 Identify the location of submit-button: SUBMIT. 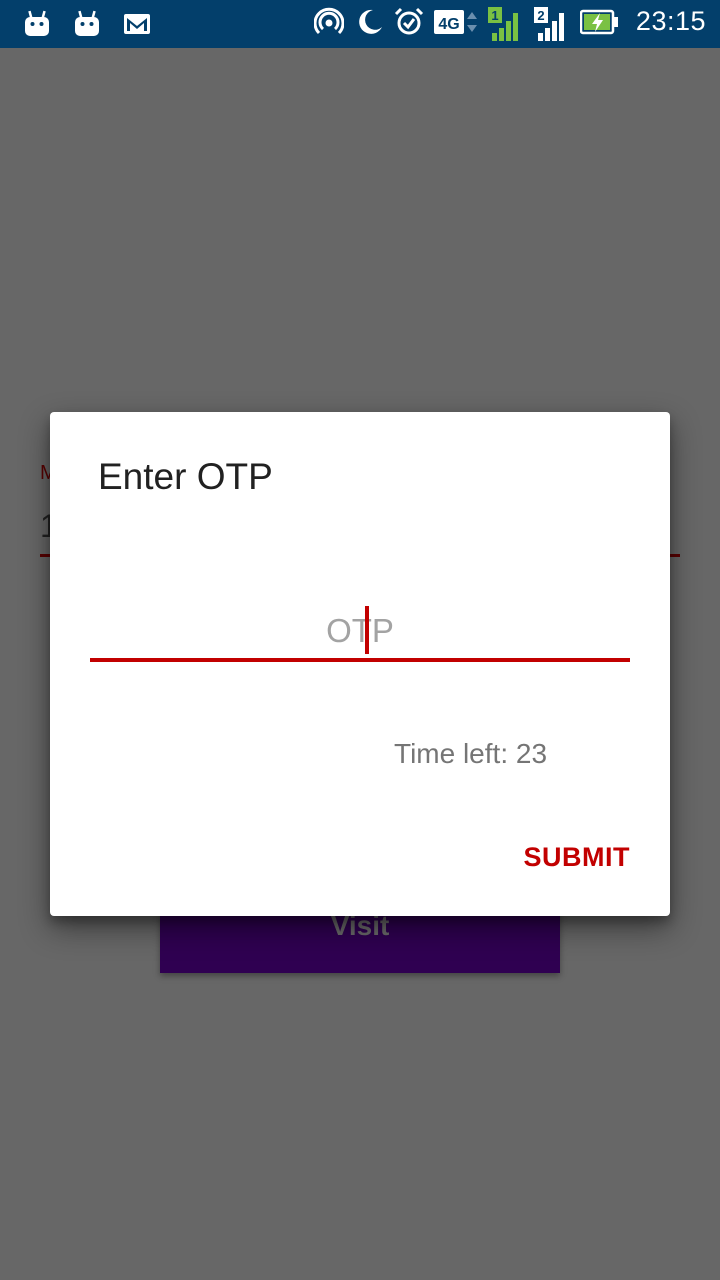
(577, 857).